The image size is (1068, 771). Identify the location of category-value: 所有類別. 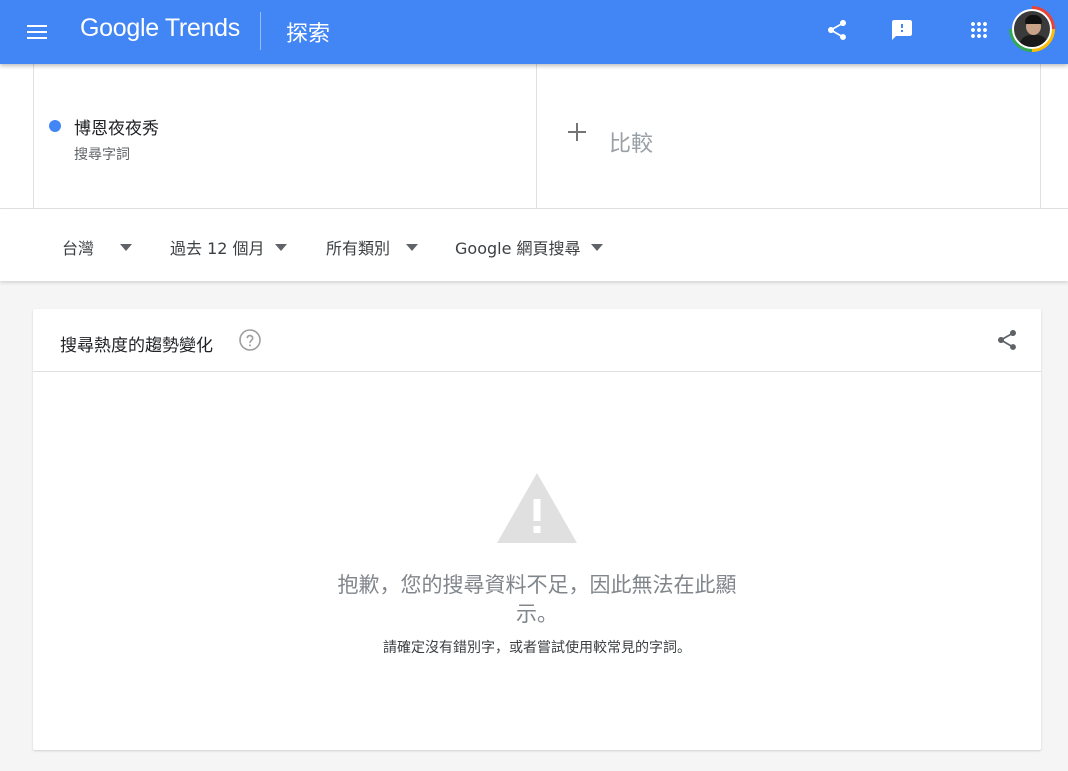
(358, 248).